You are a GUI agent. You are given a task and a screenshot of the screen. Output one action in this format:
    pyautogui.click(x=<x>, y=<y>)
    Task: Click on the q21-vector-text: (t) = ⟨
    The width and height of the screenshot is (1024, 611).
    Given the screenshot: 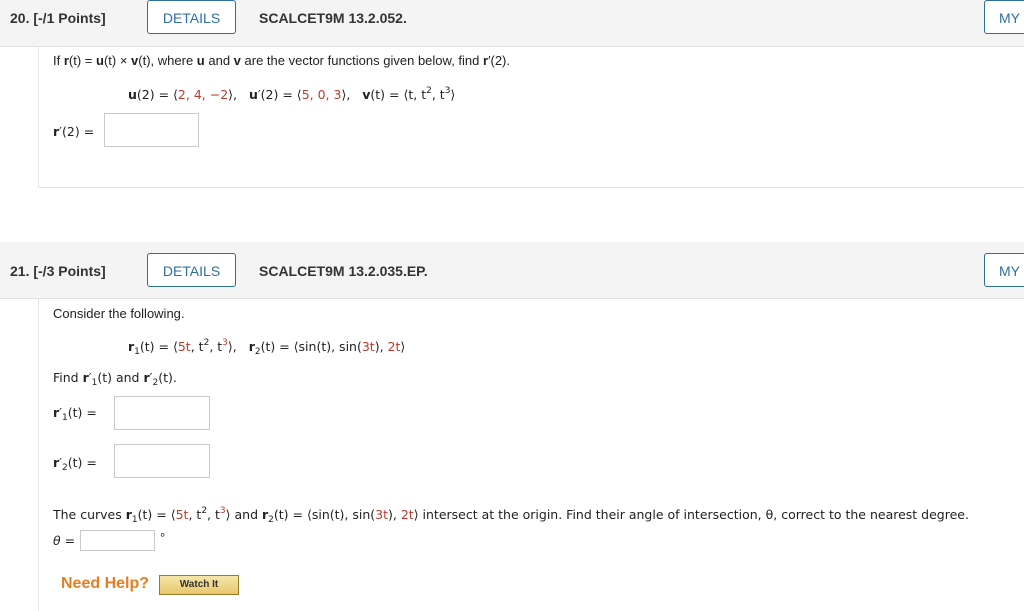 What is the action you would take?
    pyautogui.click(x=158, y=346)
    